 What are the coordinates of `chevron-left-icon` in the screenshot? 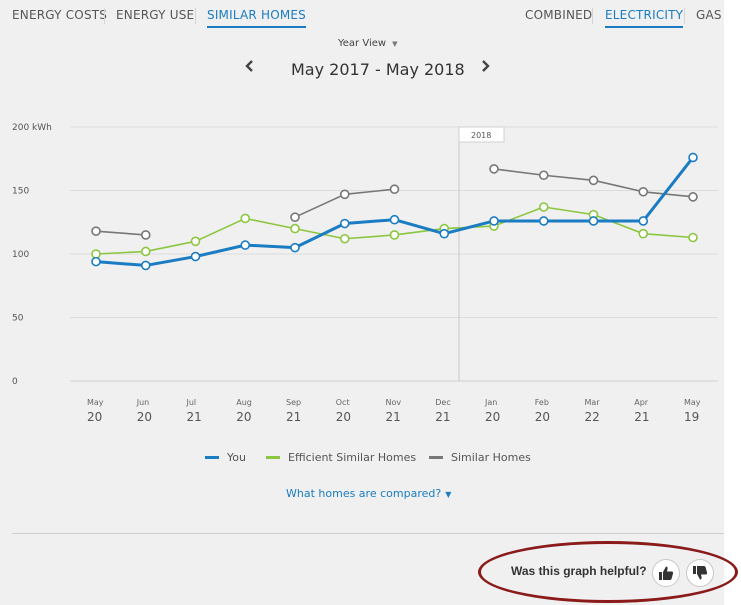 It's located at (249, 66).